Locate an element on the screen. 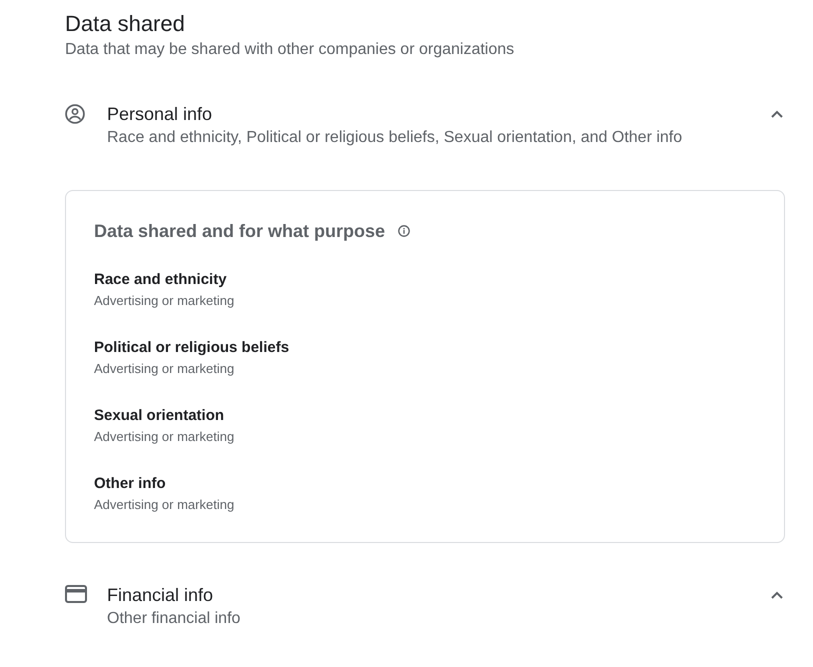  category-title: Personal info is located at coordinates (160, 114).